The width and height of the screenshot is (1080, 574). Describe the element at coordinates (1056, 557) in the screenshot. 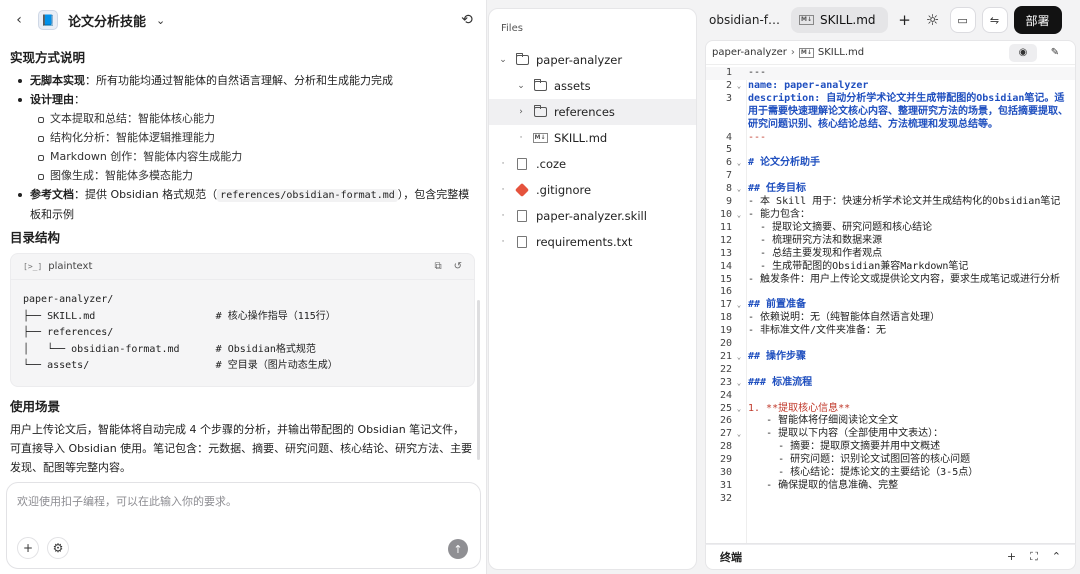

I see `collapse-icon: ⌃` at that location.